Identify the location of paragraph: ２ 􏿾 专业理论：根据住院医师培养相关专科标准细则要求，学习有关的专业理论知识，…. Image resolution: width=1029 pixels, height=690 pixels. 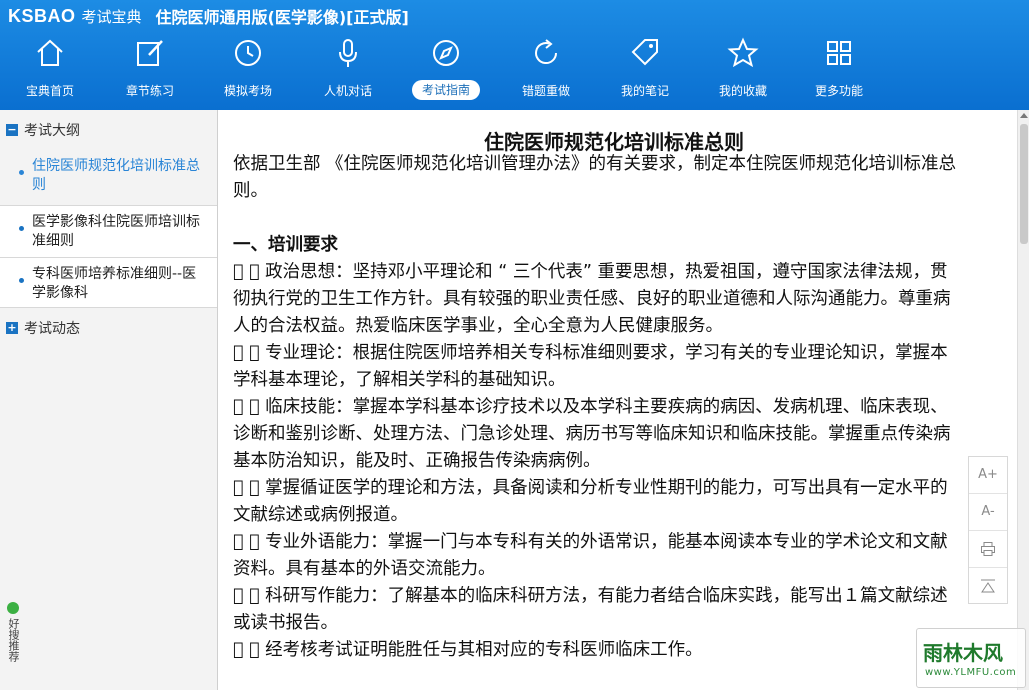
(590, 366).